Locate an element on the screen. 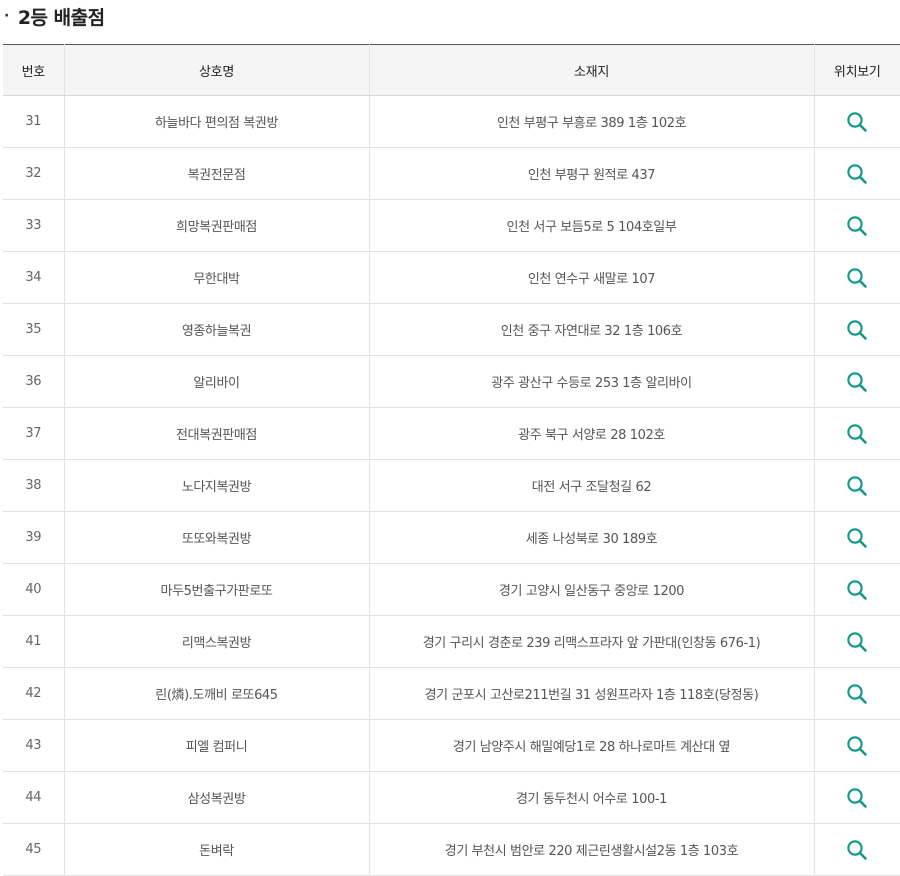 The image size is (900, 876). table-row: 44 삼성복권방 경기 동두천시 어수로 100-1 is located at coordinates (451, 797).